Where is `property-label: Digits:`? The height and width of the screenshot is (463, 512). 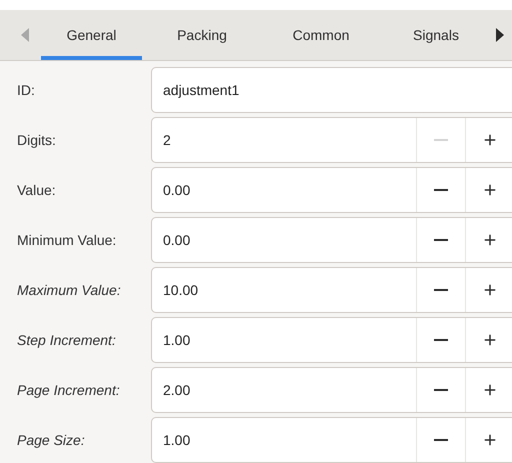 property-label: Digits: is located at coordinates (36, 140).